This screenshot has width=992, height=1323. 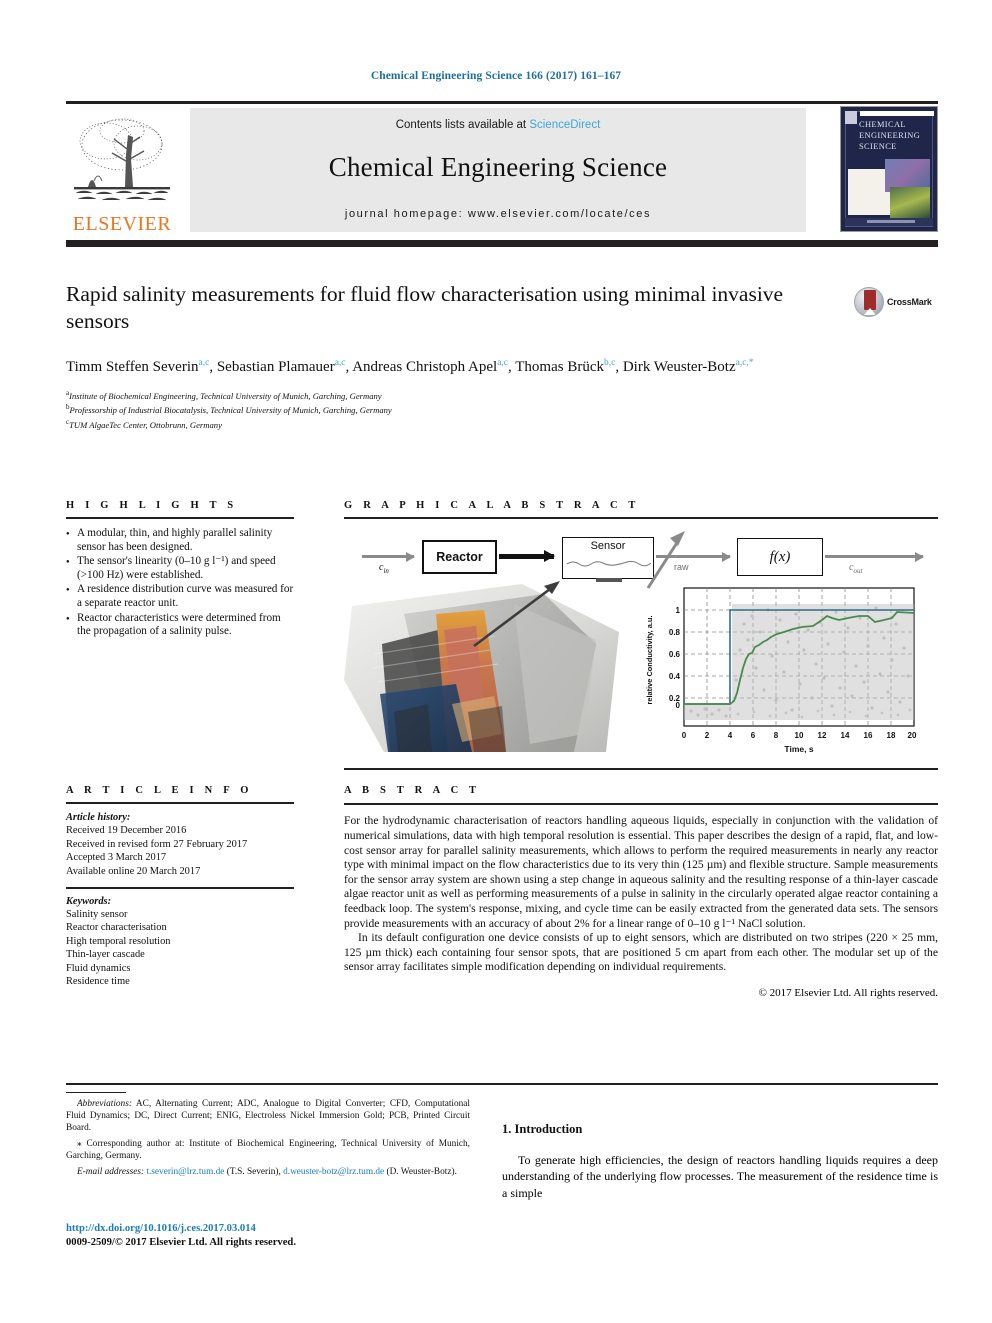 What do you see at coordinates (744, 363) in the screenshot?
I see `author-affil-mark: a,c,*` at bounding box center [744, 363].